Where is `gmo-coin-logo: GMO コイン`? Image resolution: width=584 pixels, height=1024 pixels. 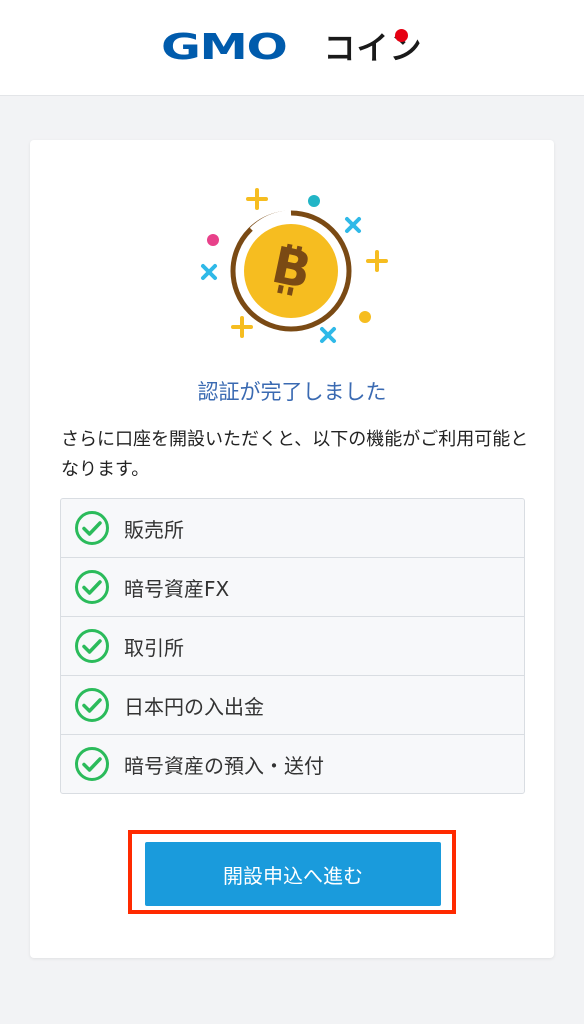 gmo-coin-logo: GMO コイン is located at coordinates (291, 48).